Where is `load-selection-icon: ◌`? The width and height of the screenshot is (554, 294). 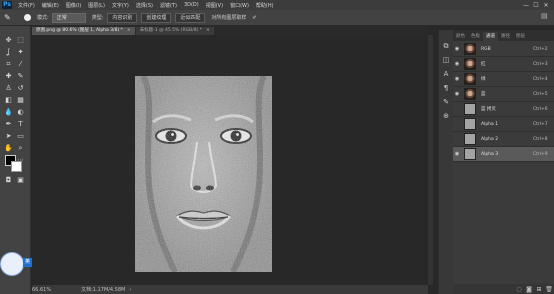 load-selection-icon: ◌ is located at coordinates (519, 289).